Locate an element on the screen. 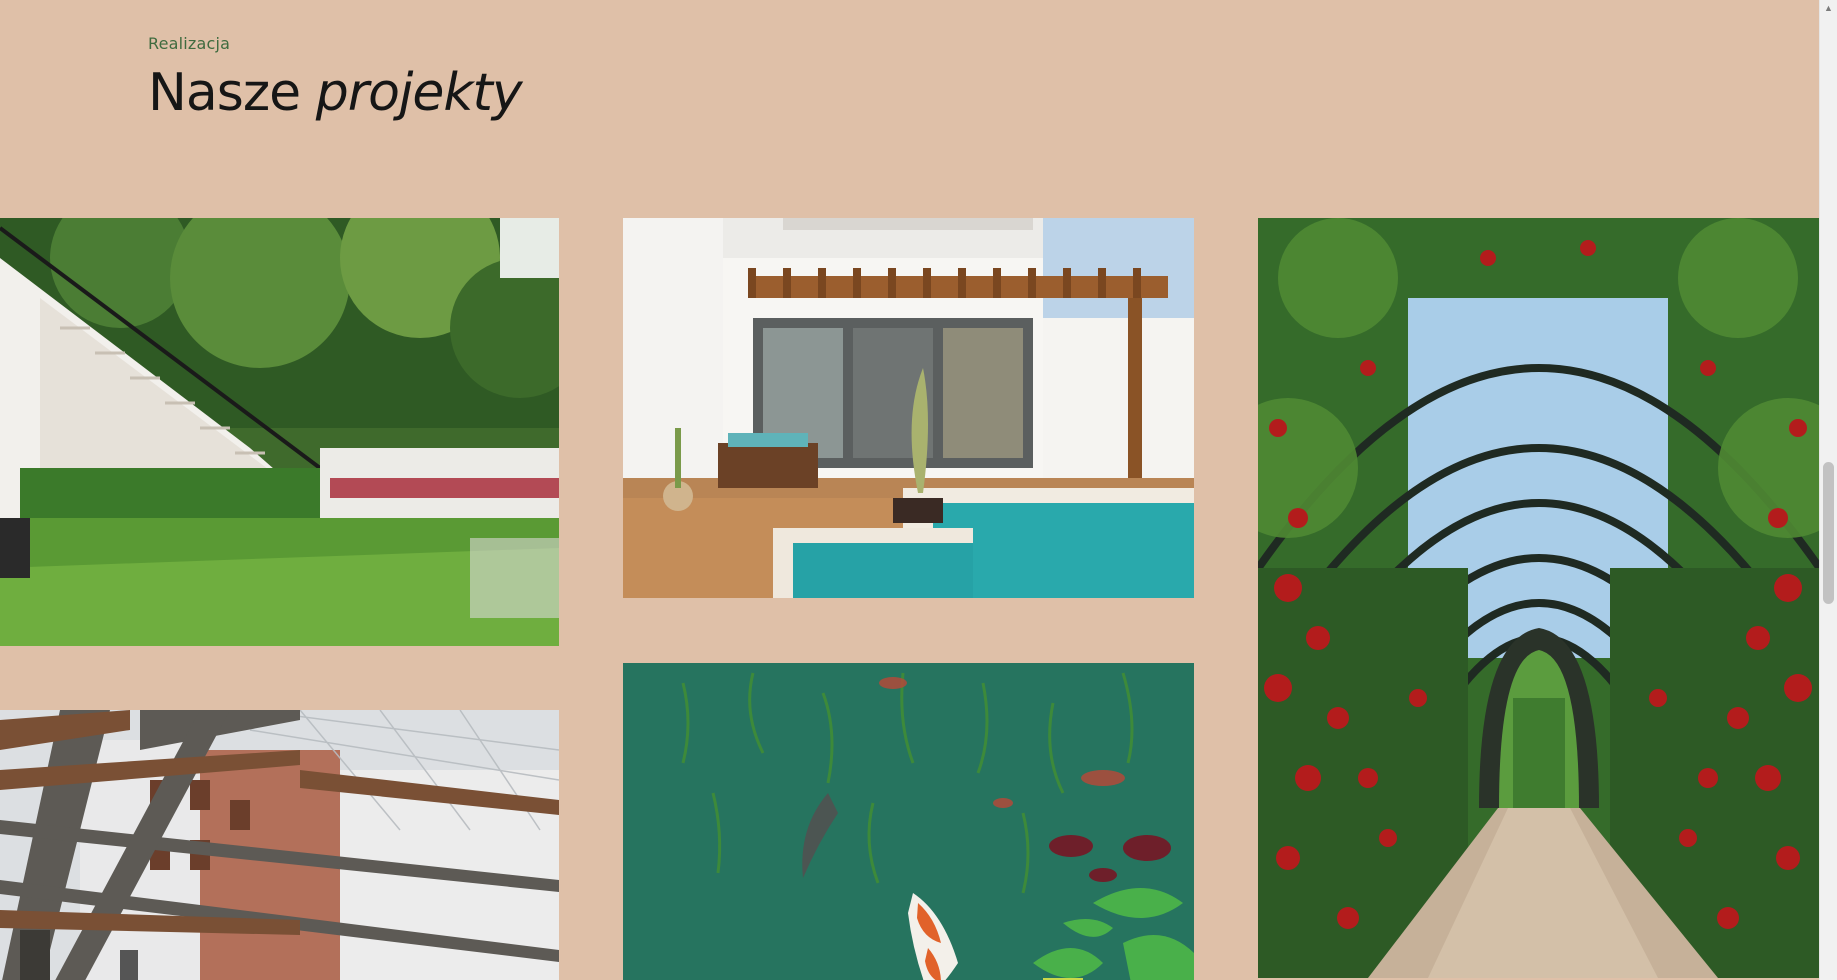 The height and width of the screenshot is (980, 1837). pool-pergola-illustration is located at coordinates (908, 408).